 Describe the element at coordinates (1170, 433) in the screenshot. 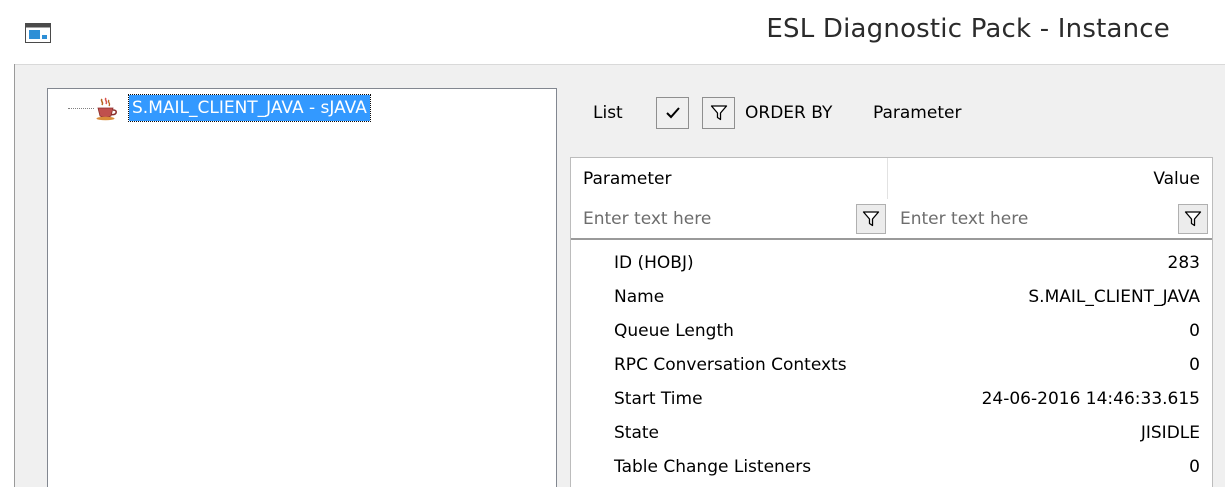

I see `value-cell: JISIDLE` at that location.